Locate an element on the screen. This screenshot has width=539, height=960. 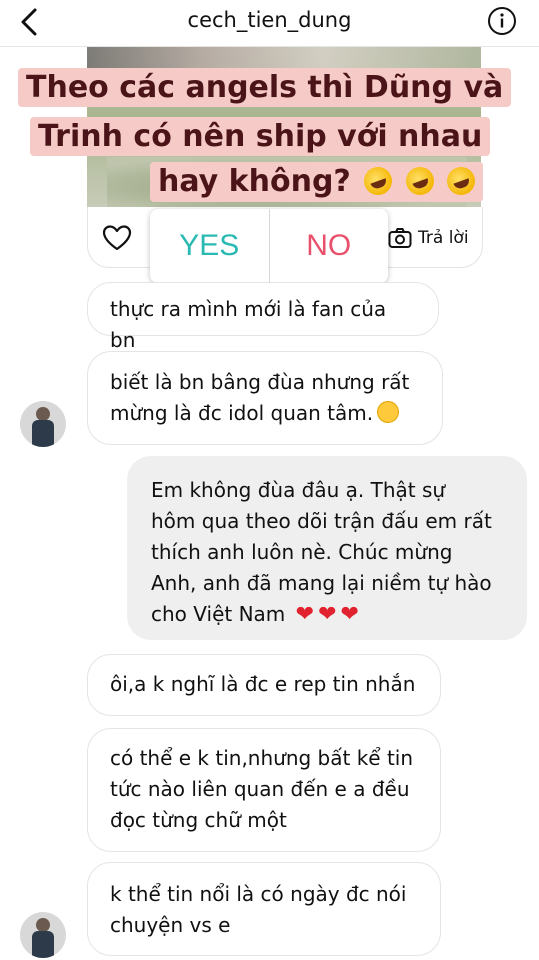
message-text-line: k thể tin nổi là có ngày đc nói is located at coordinates (258, 894).